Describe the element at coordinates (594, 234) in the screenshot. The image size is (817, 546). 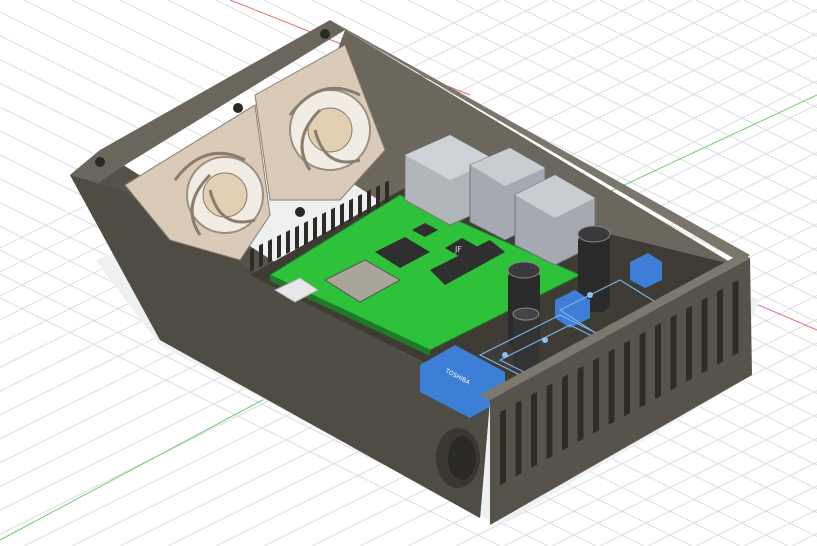
I see `capacitor-1-top` at that location.